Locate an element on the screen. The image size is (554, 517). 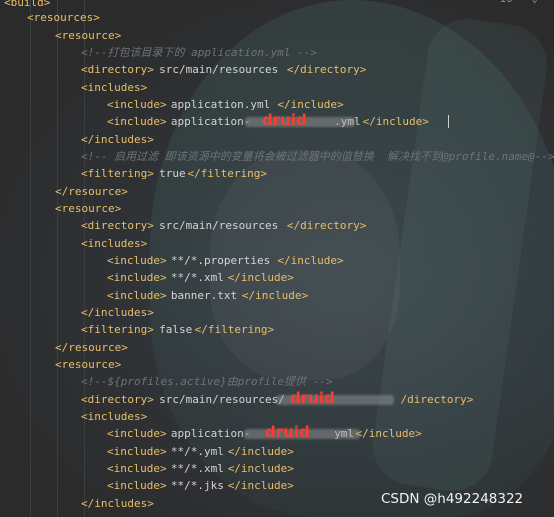
xml-tag: /directory> is located at coordinates (437, 399).